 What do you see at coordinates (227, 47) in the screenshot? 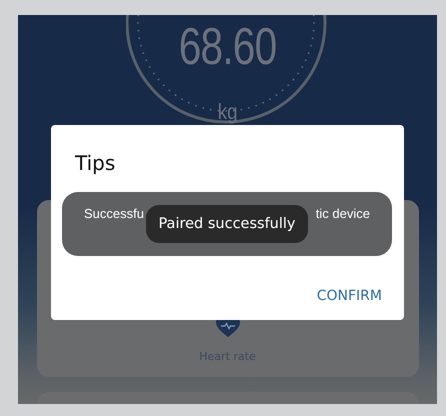
I see `weight-value: 68.60` at bounding box center [227, 47].